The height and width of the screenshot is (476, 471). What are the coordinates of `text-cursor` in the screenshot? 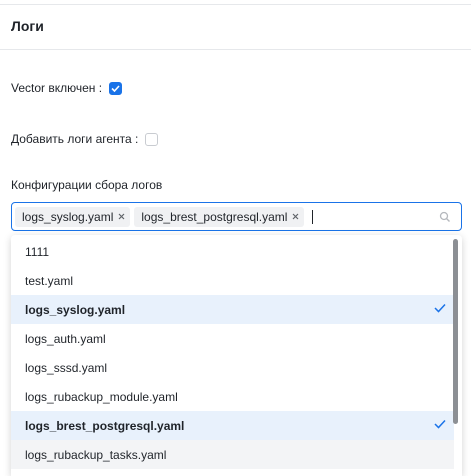 It's located at (313, 216).